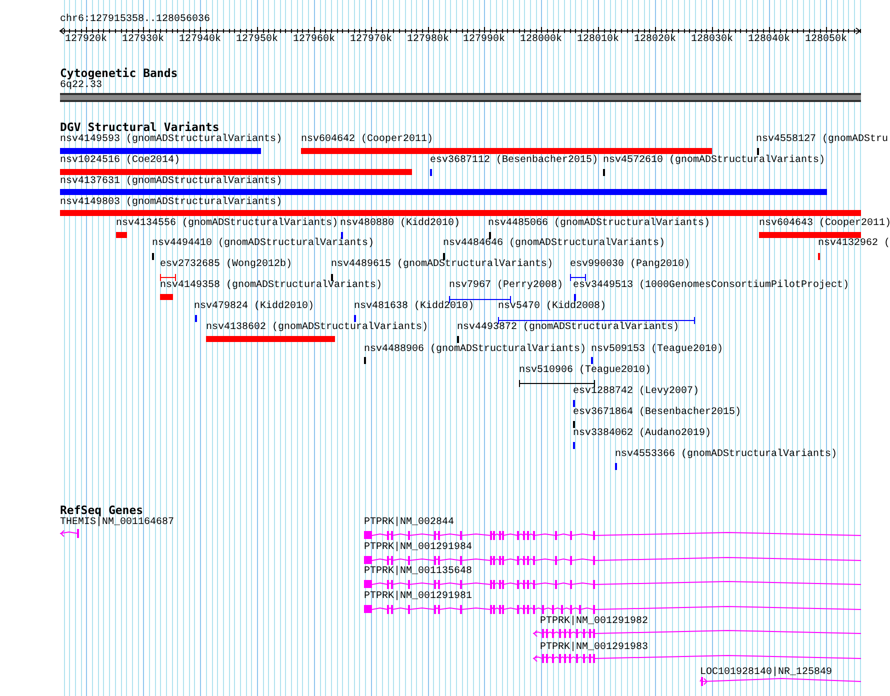 The height and width of the screenshot is (696, 890). Describe the element at coordinates (712, 40) in the screenshot. I see `tick-label: 128030k` at that location.